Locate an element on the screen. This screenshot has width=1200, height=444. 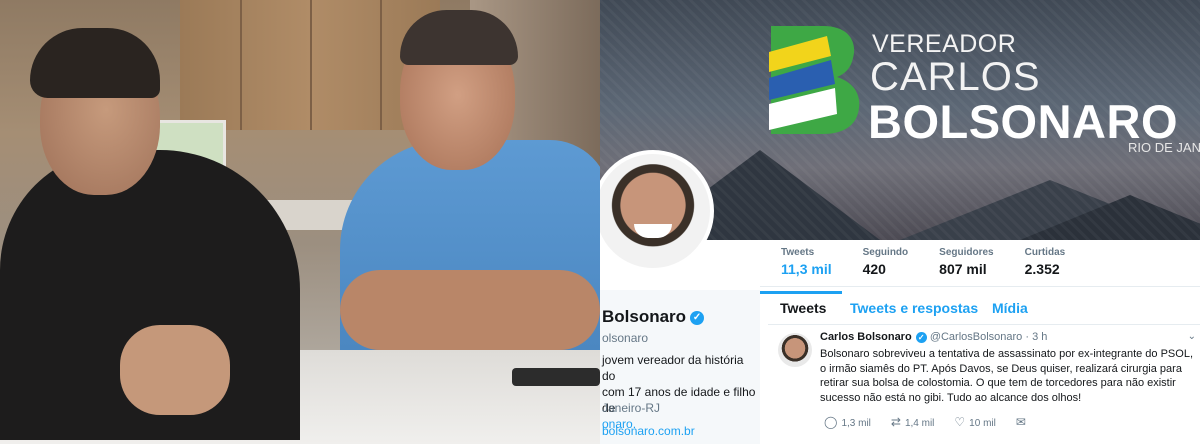
tweet-actions: ◯ 1,3 mil ⇄ 1,4 mil ♡ 10 mil ✉ is located at coordinates (927, 422).